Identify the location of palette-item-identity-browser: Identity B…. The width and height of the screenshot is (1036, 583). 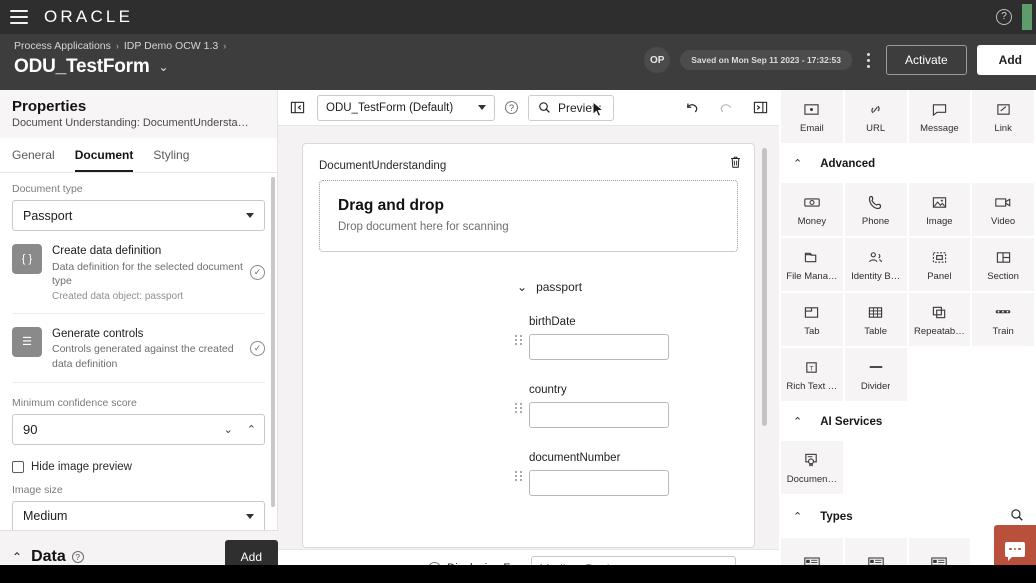
(875, 264).